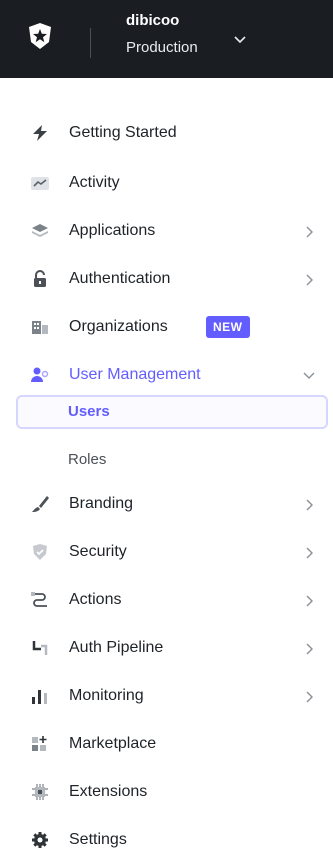 Image resolution: width=333 pixels, height=863 pixels. Describe the element at coordinates (166, 696) in the screenshot. I see `sidebar-item-monitoring: Monitoring` at that location.